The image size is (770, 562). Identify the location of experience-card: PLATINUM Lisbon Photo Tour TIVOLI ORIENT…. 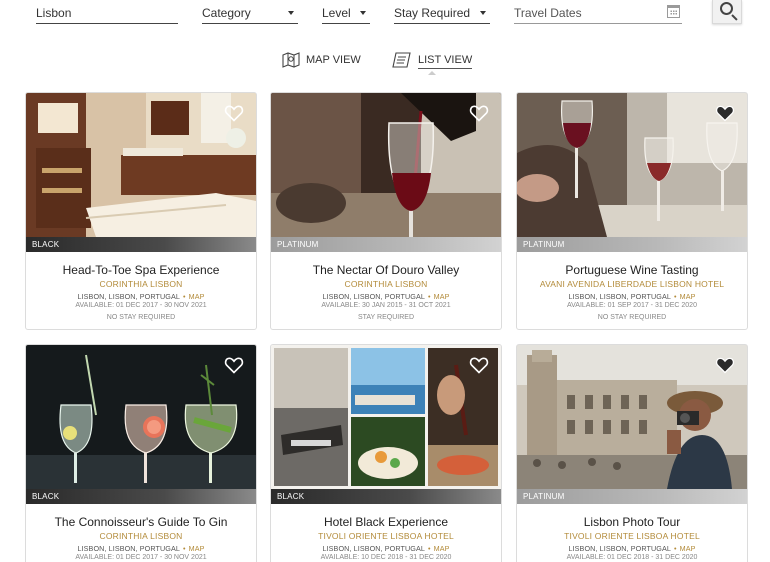
(632, 453).